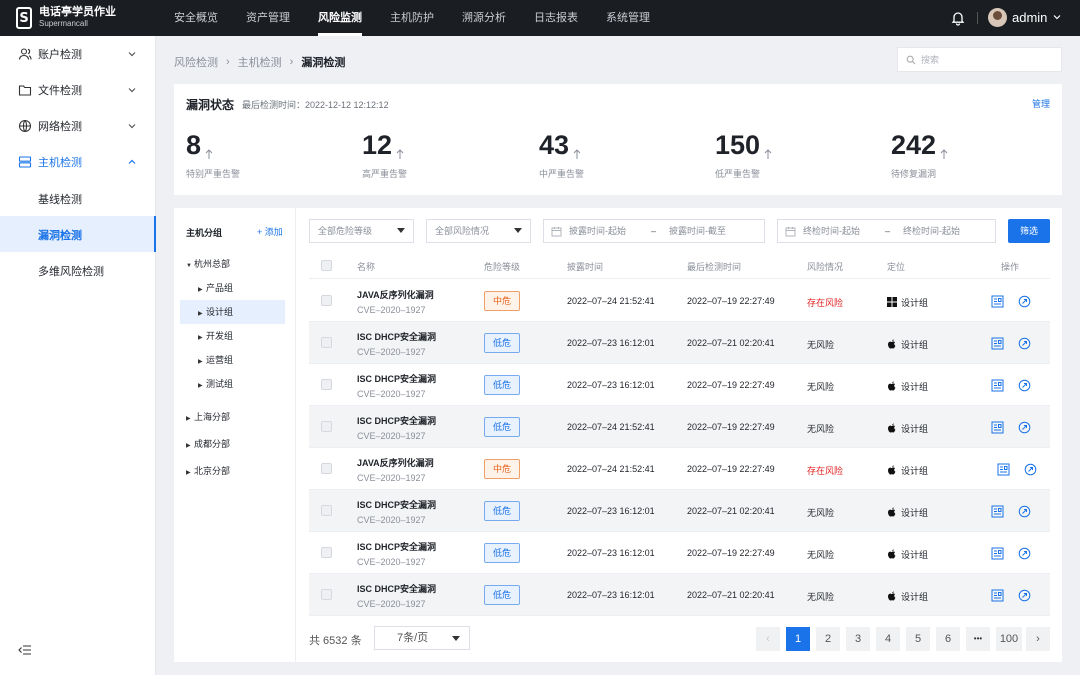 The width and height of the screenshot is (1080, 675). I want to click on topnav-system-management: 系统管理, so click(628, 18).